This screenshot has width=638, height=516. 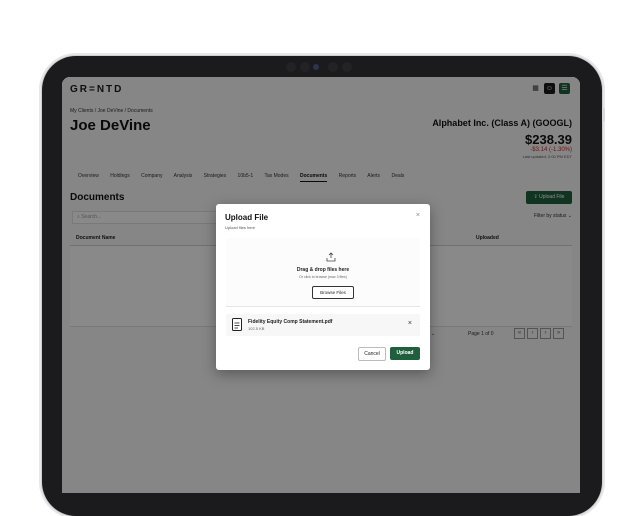 What do you see at coordinates (410, 323) in the screenshot?
I see `remove-file-icon: ×` at bounding box center [410, 323].